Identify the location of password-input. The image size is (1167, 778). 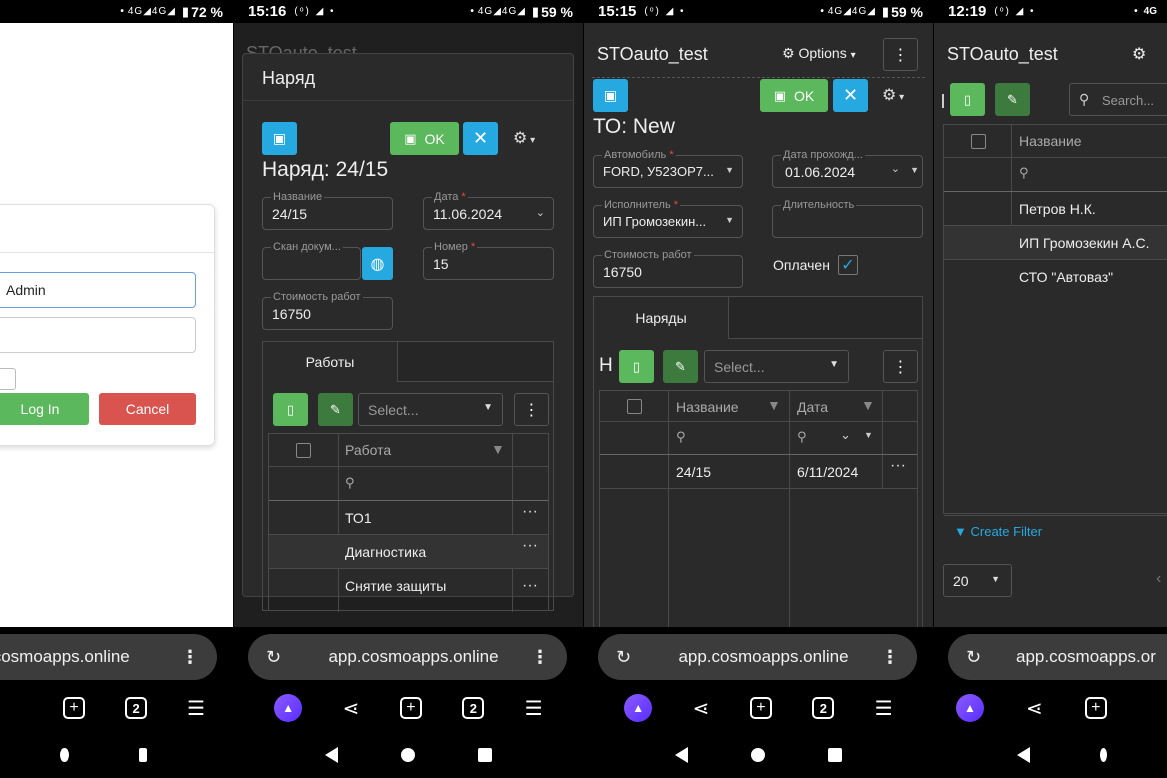
(98, 335).